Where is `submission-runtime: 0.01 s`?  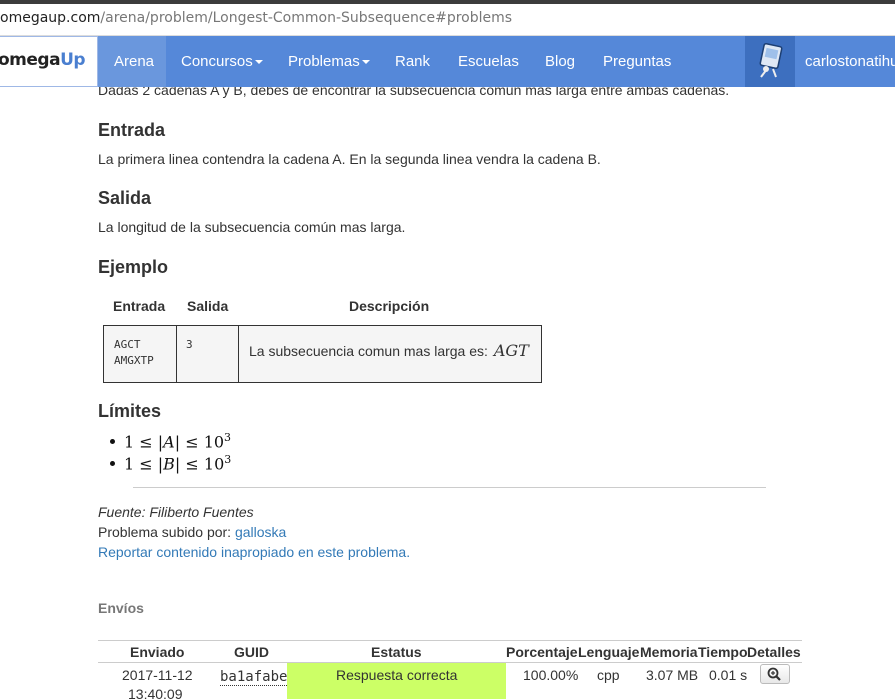
submission-runtime: 0.01 s is located at coordinates (728, 675).